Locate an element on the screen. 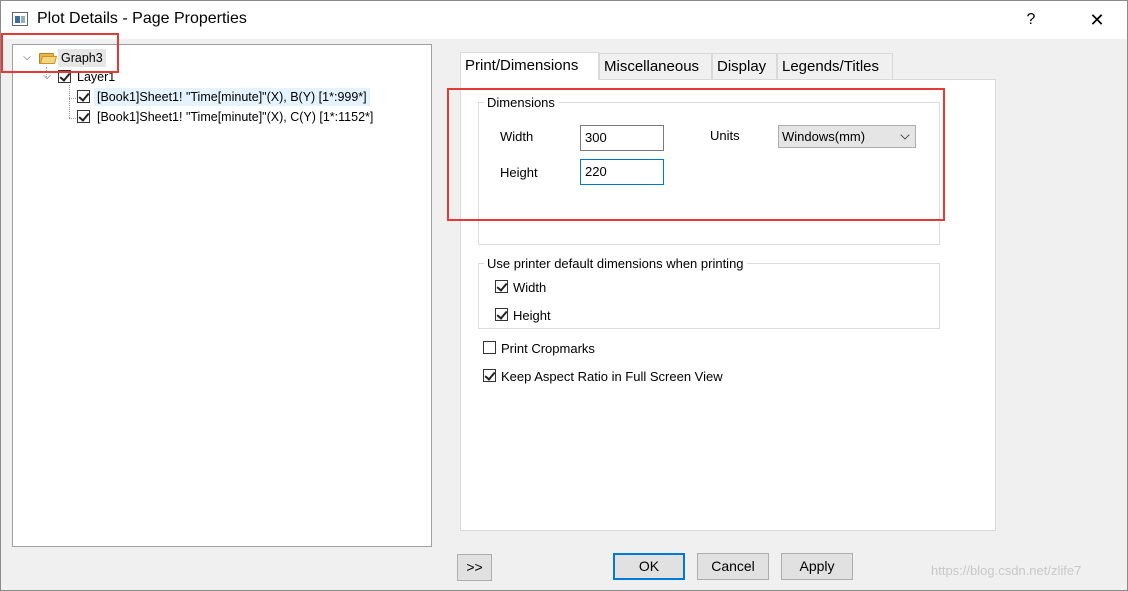 The height and width of the screenshot is (591, 1128). printer-height-label: Height is located at coordinates (532, 315).